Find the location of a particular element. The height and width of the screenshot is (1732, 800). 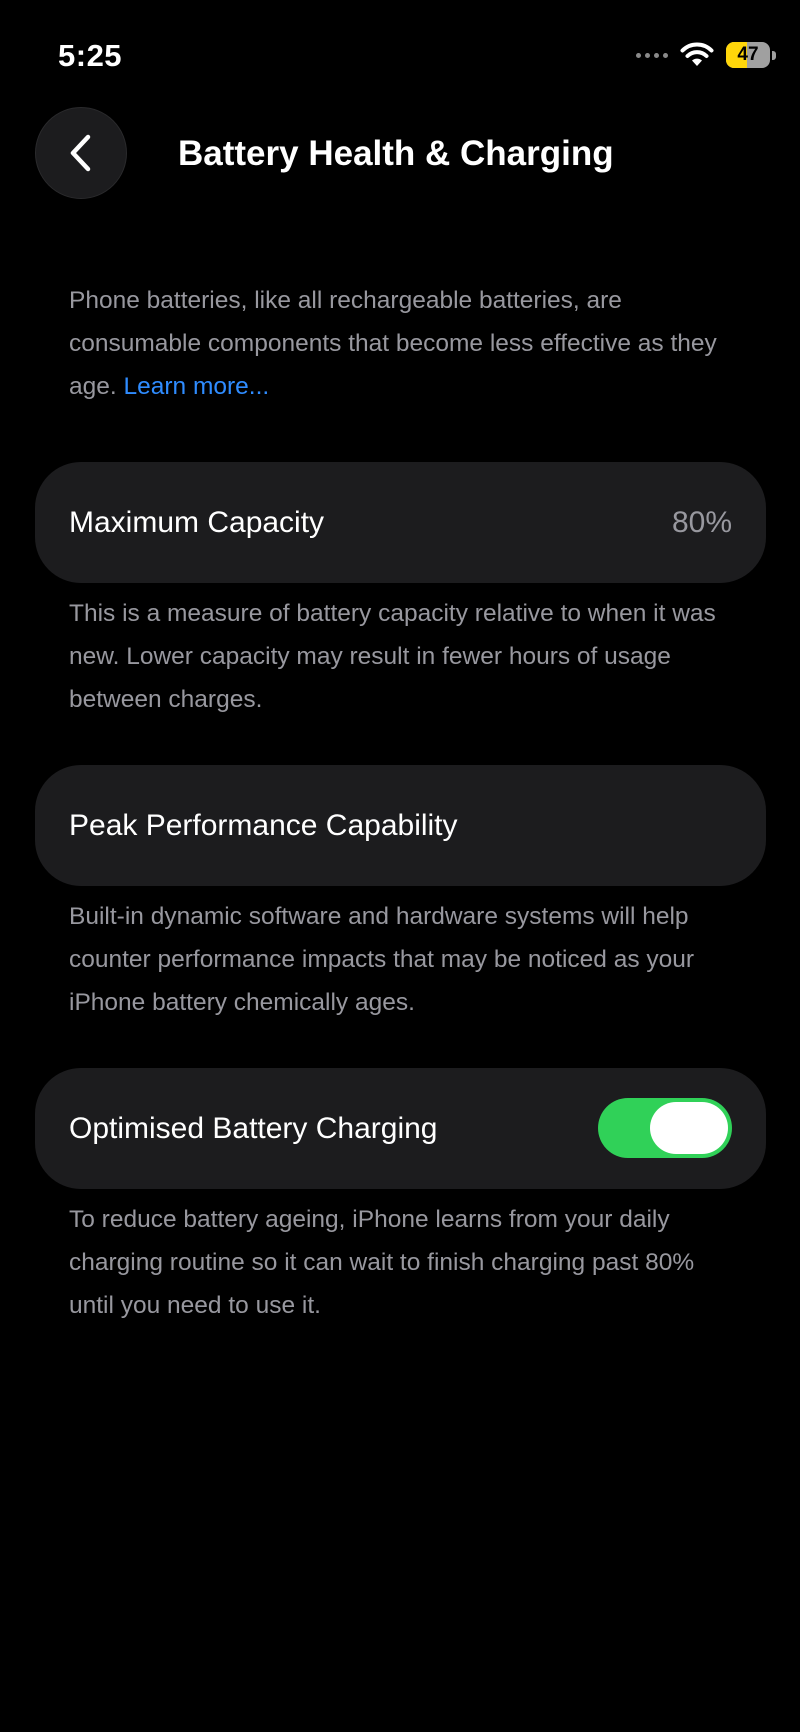

peak-performance-row: Peak Performance Capability is located at coordinates (400, 825).